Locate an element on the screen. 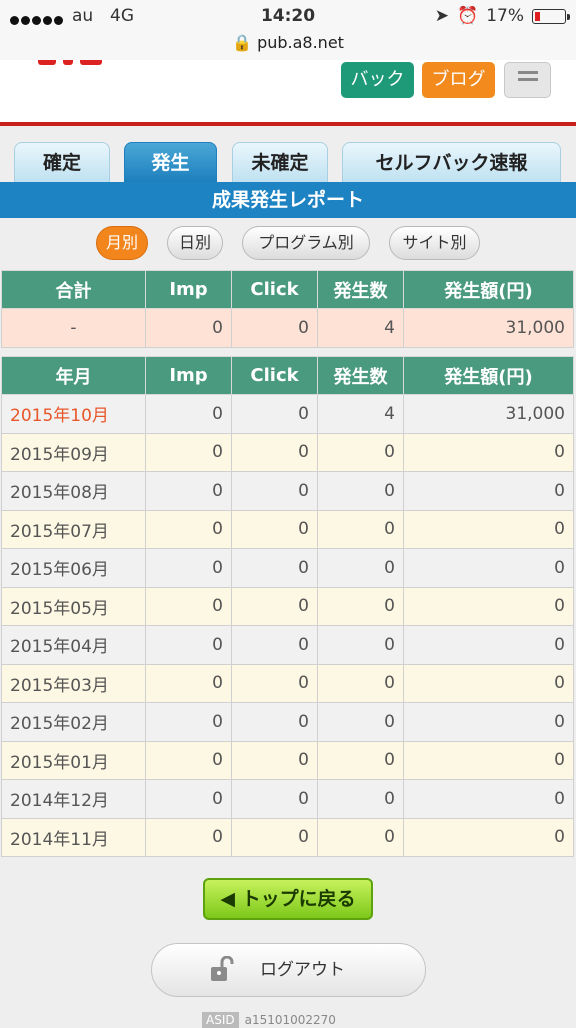  unlock-icon is located at coordinates (222, 968).